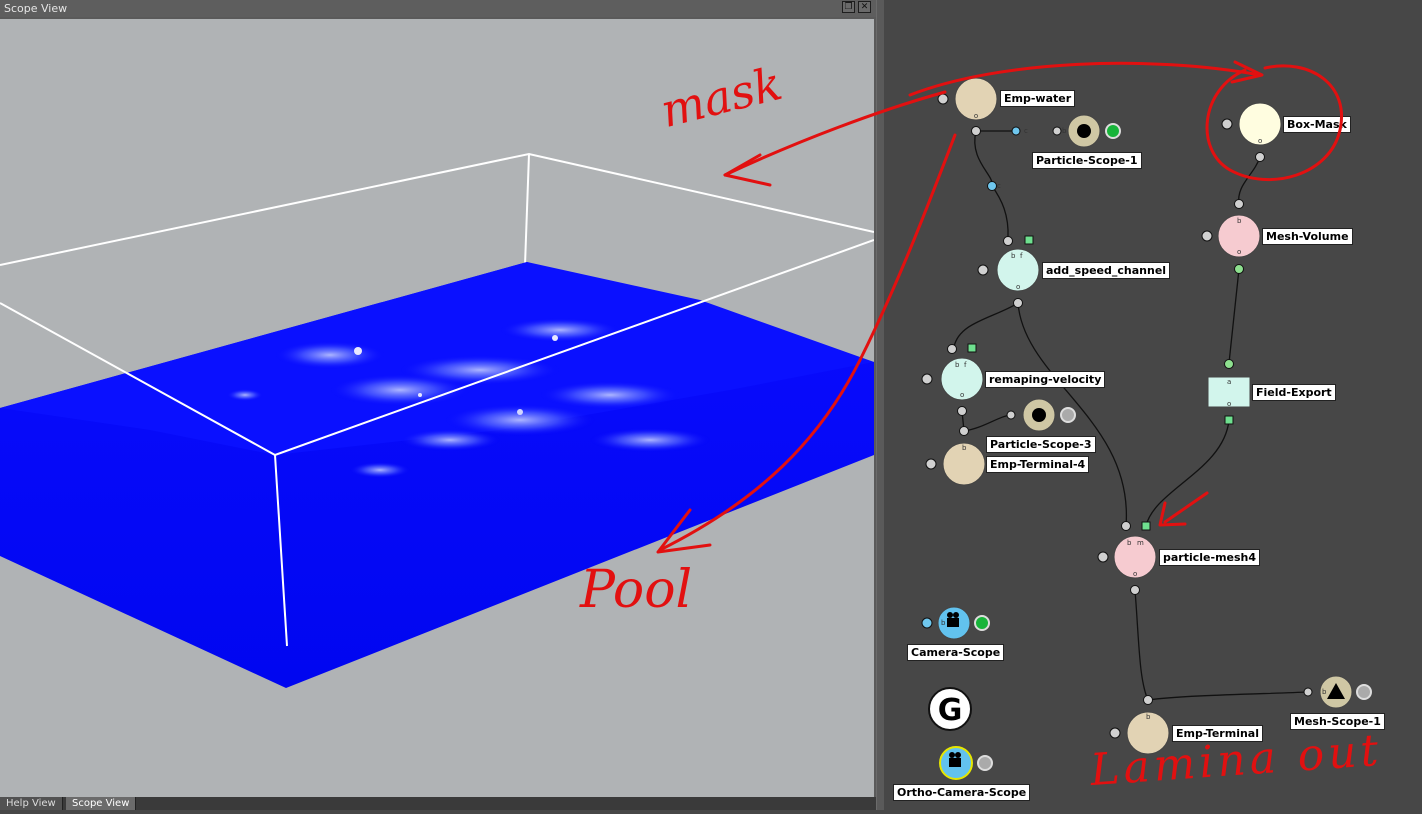  What do you see at coordinates (976, 116) in the screenshot?
I see `port-letter: o` at bounding box center [976, 116].